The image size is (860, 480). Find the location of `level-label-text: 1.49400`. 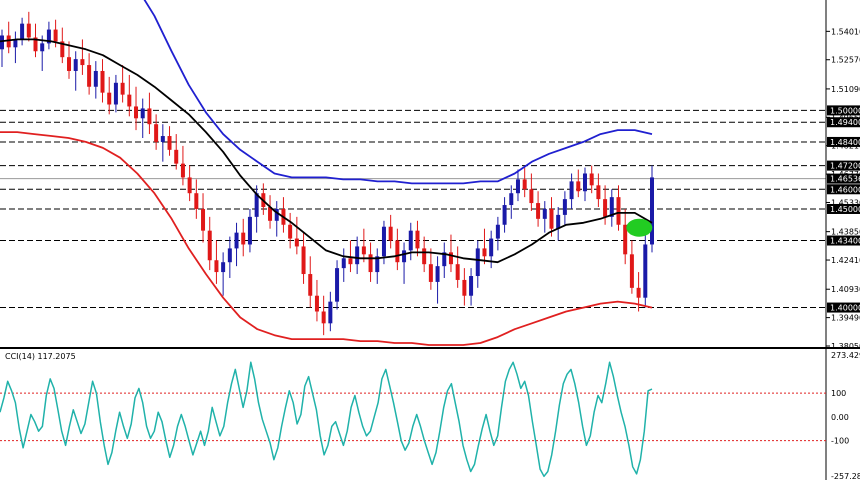

level-label-text: 1.49400 is located at coordinates (845, 122).